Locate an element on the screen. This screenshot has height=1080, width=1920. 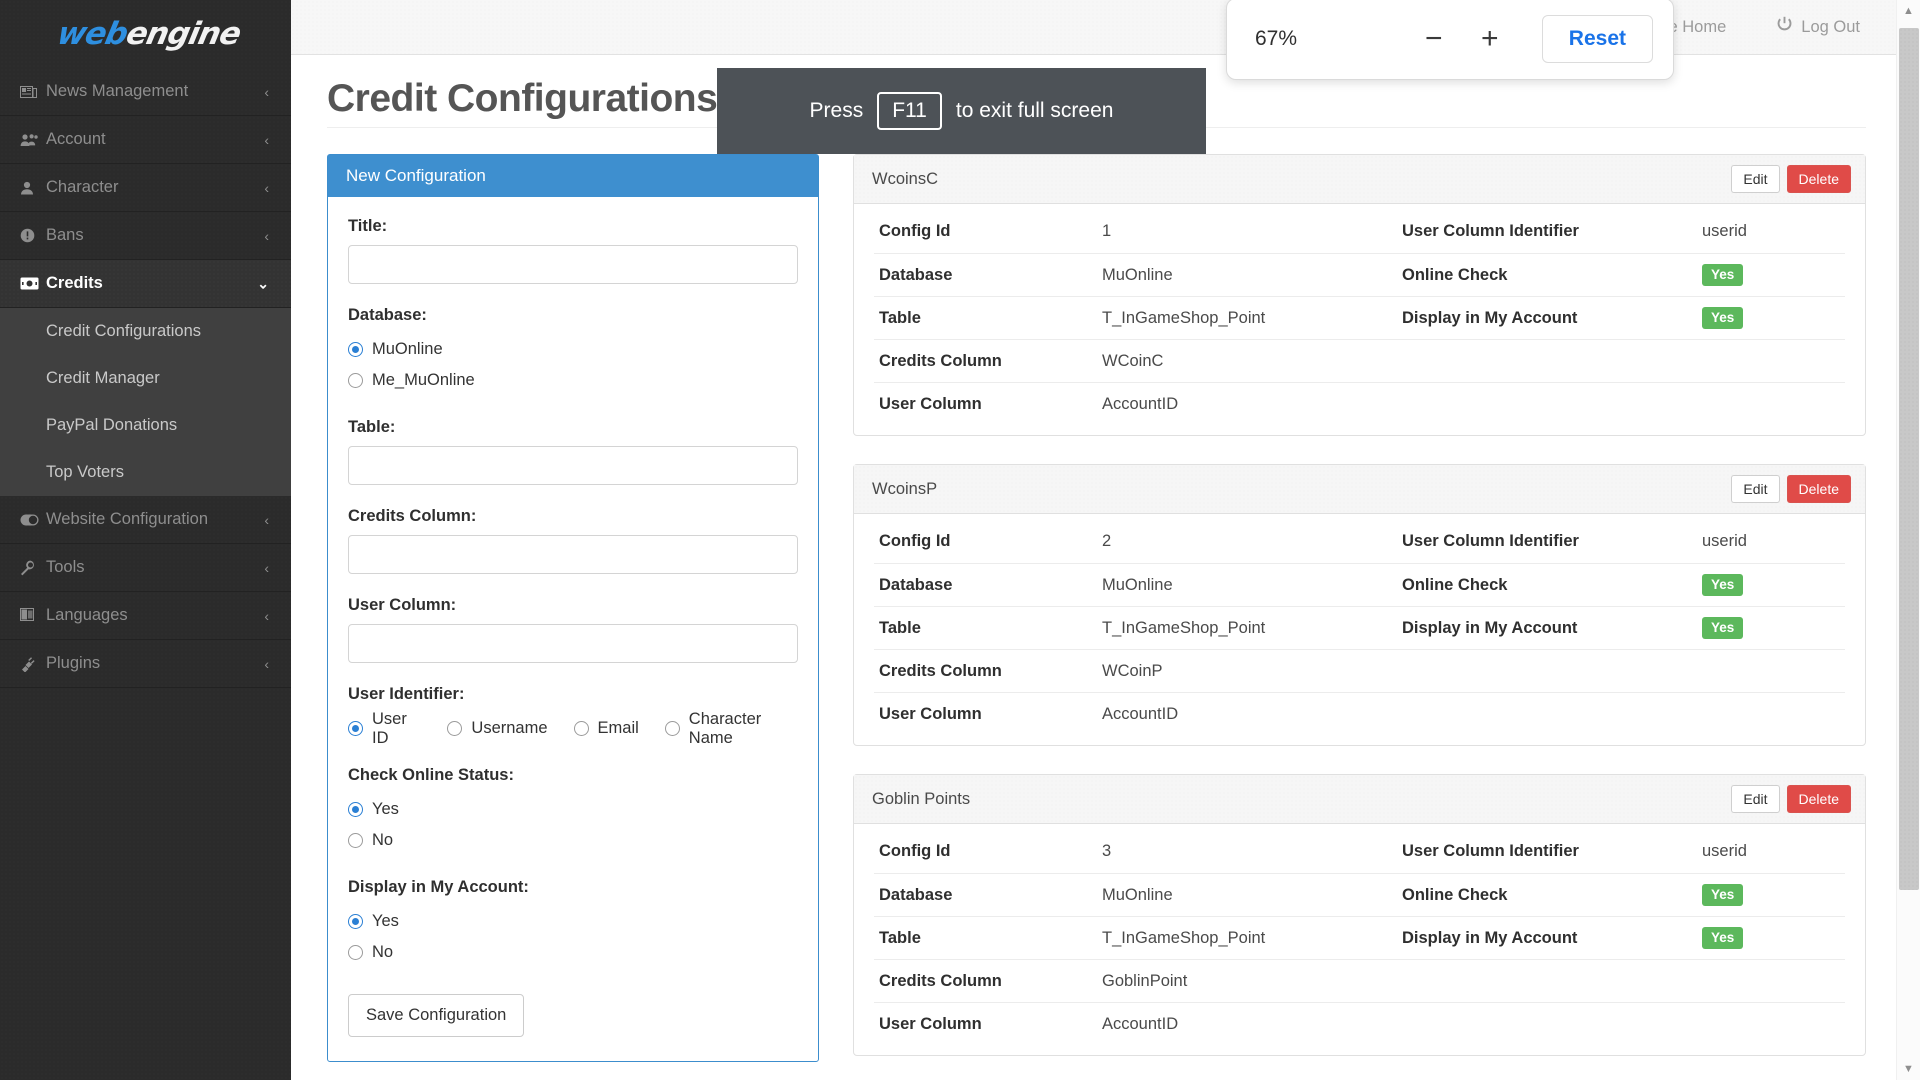
sidebar-item-character: Character ‹ is located at coordinates (145, 188).